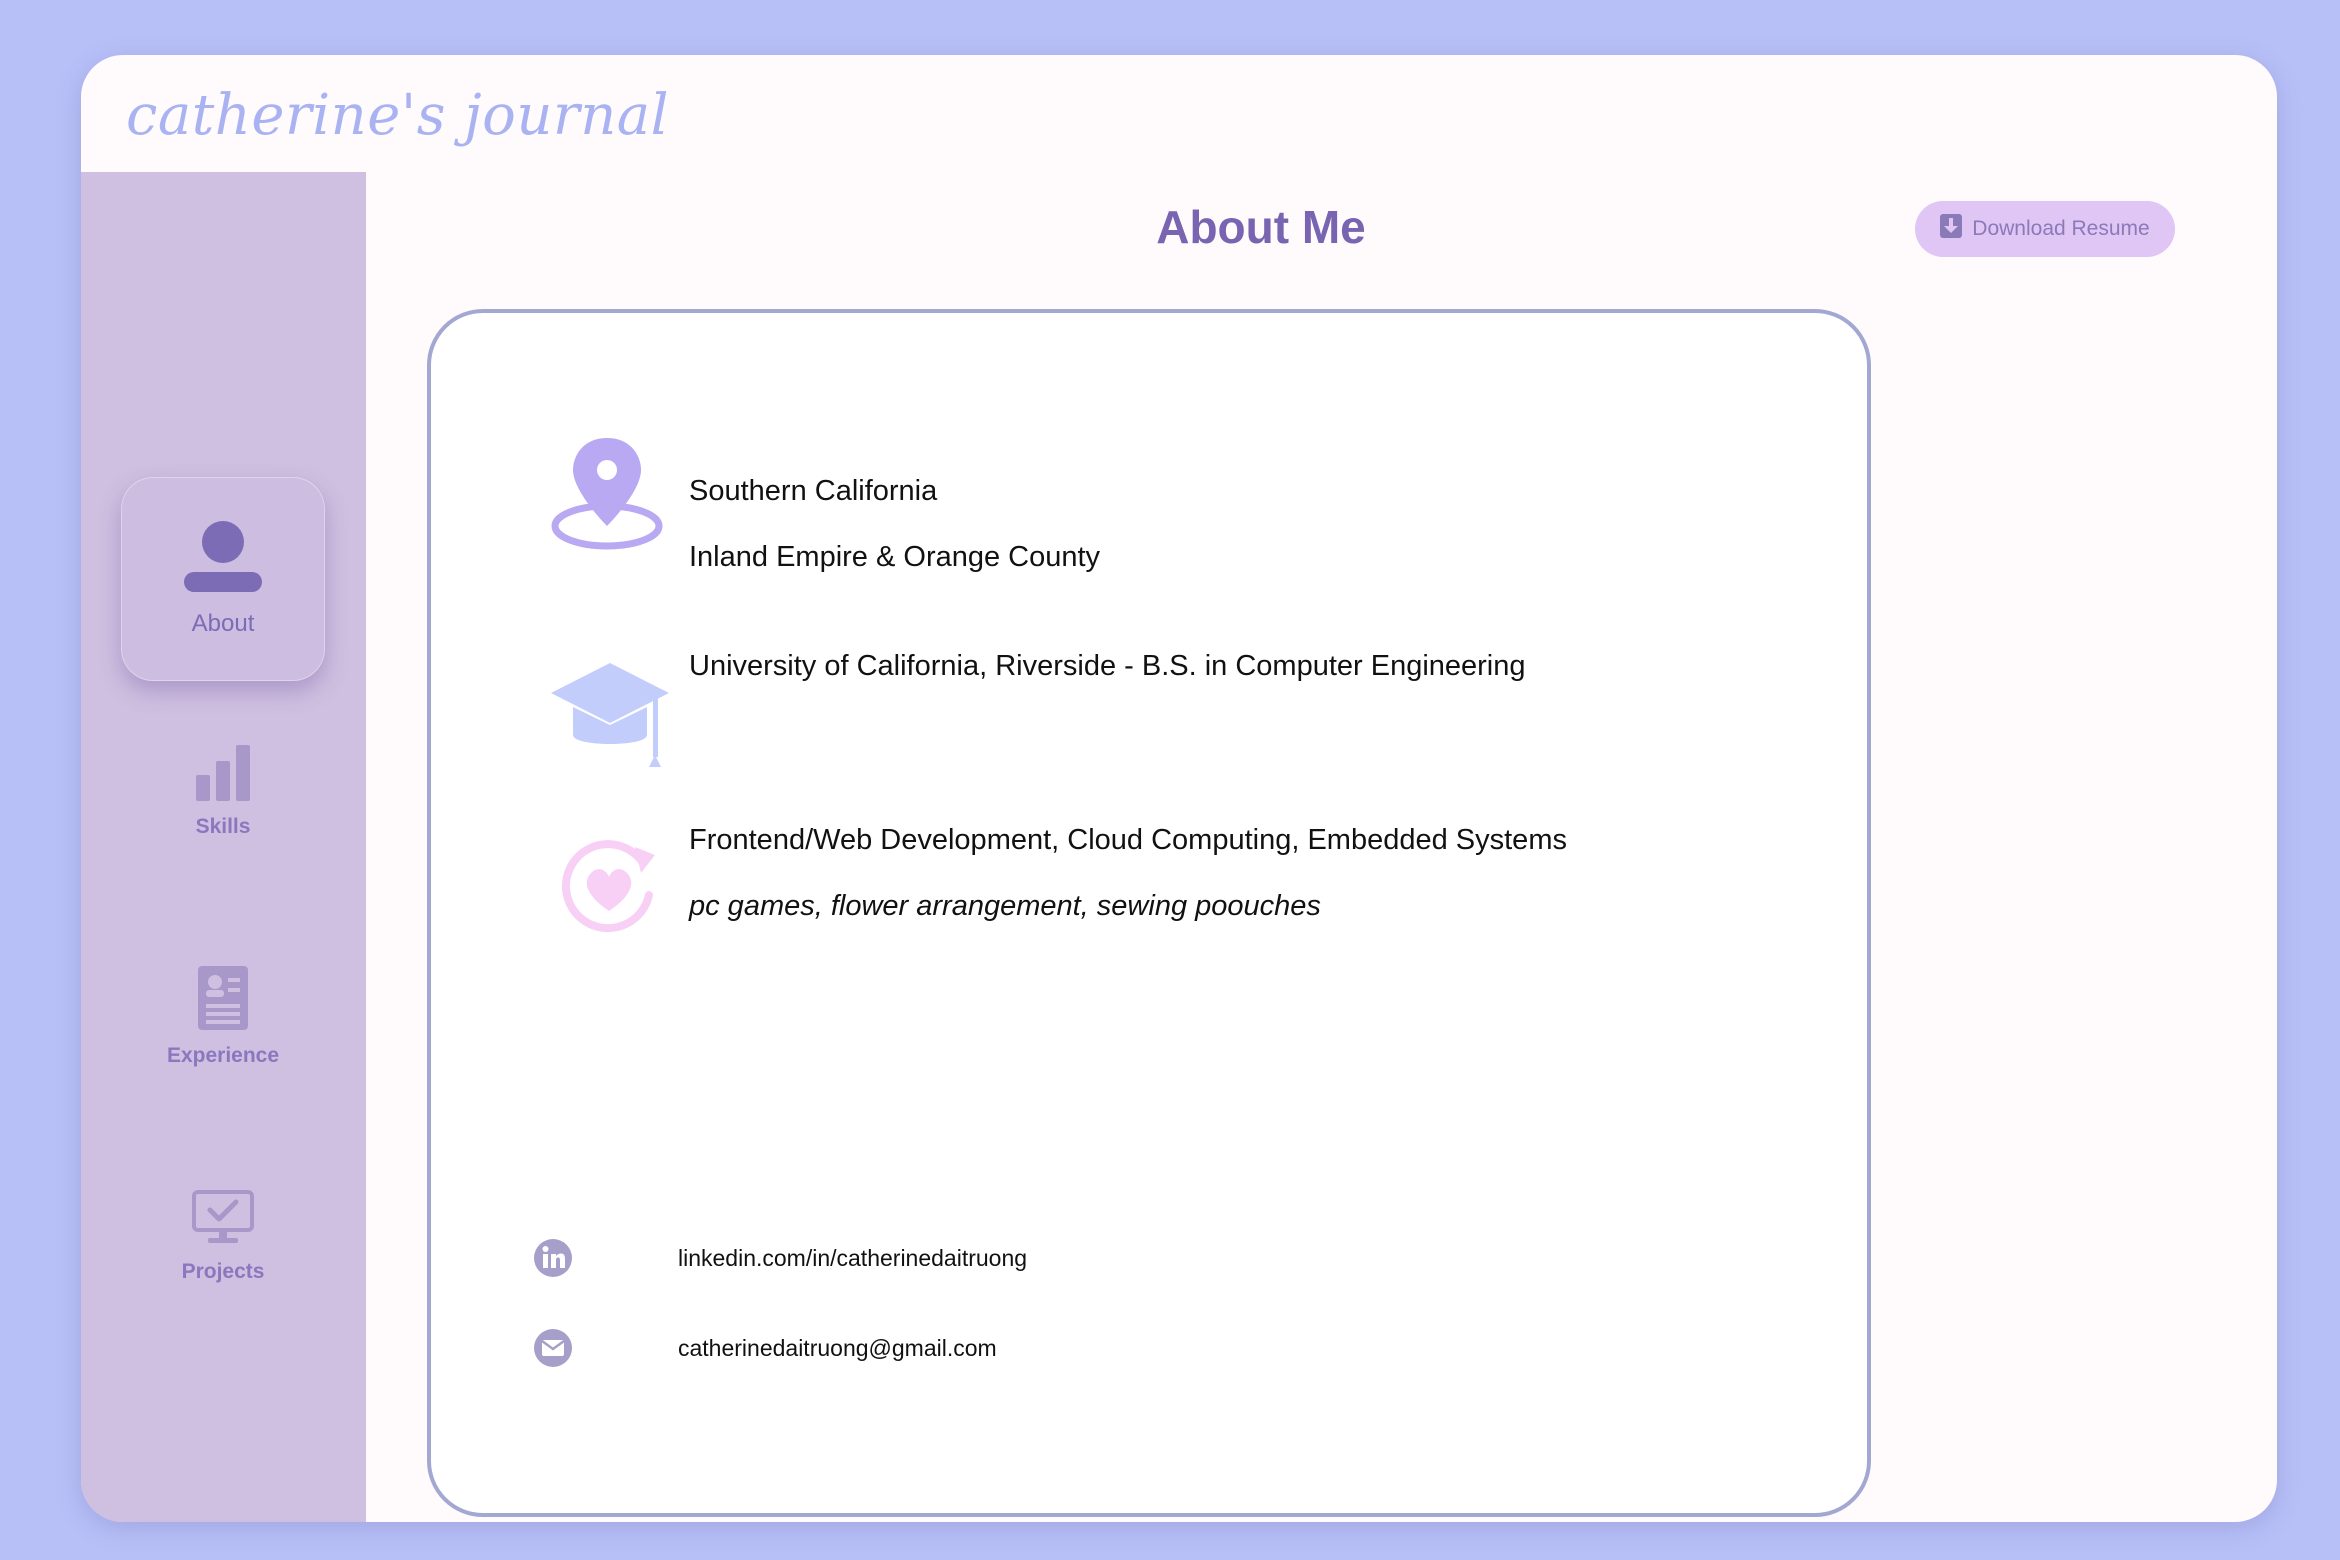 The width and height of the screenshot is (2340, 1560). Describe the element at coordinates (223, 1000) in the screenshot. I see `resume-icon` at that location.